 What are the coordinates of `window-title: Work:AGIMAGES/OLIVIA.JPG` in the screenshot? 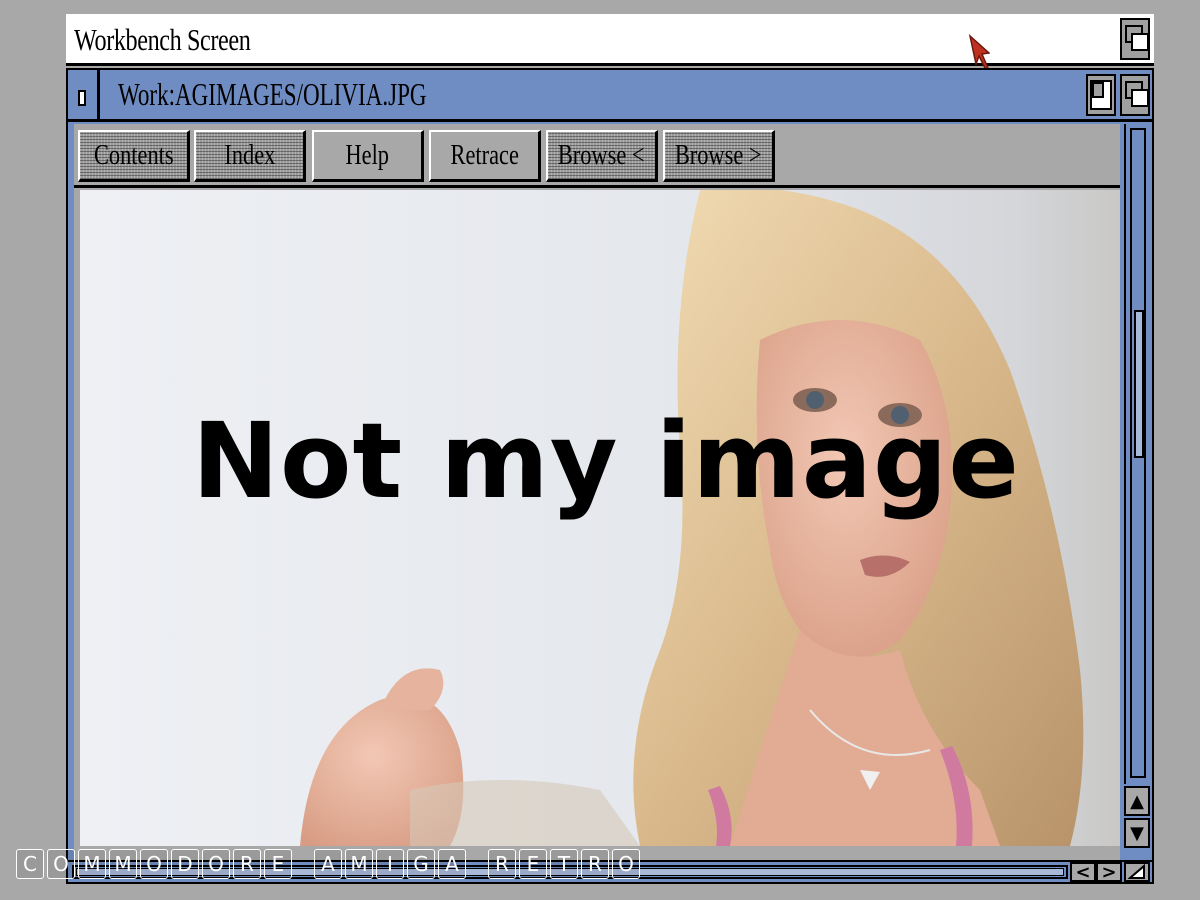 It's located at (272, 94).